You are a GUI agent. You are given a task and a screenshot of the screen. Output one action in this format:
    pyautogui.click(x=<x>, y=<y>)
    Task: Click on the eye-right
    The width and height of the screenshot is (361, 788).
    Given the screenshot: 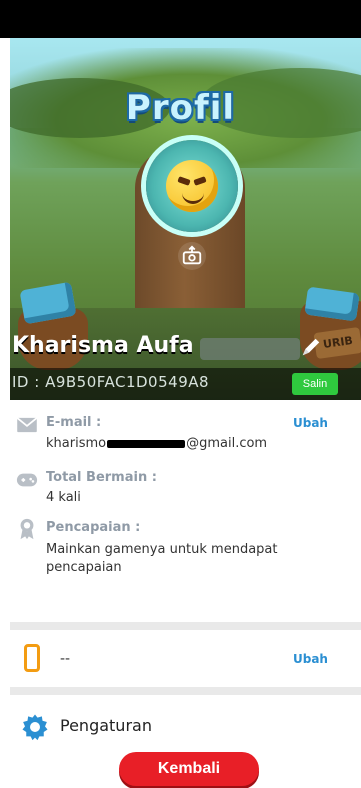 What is the action you would take?
    pyautogui.click(x=200, y=181)
    